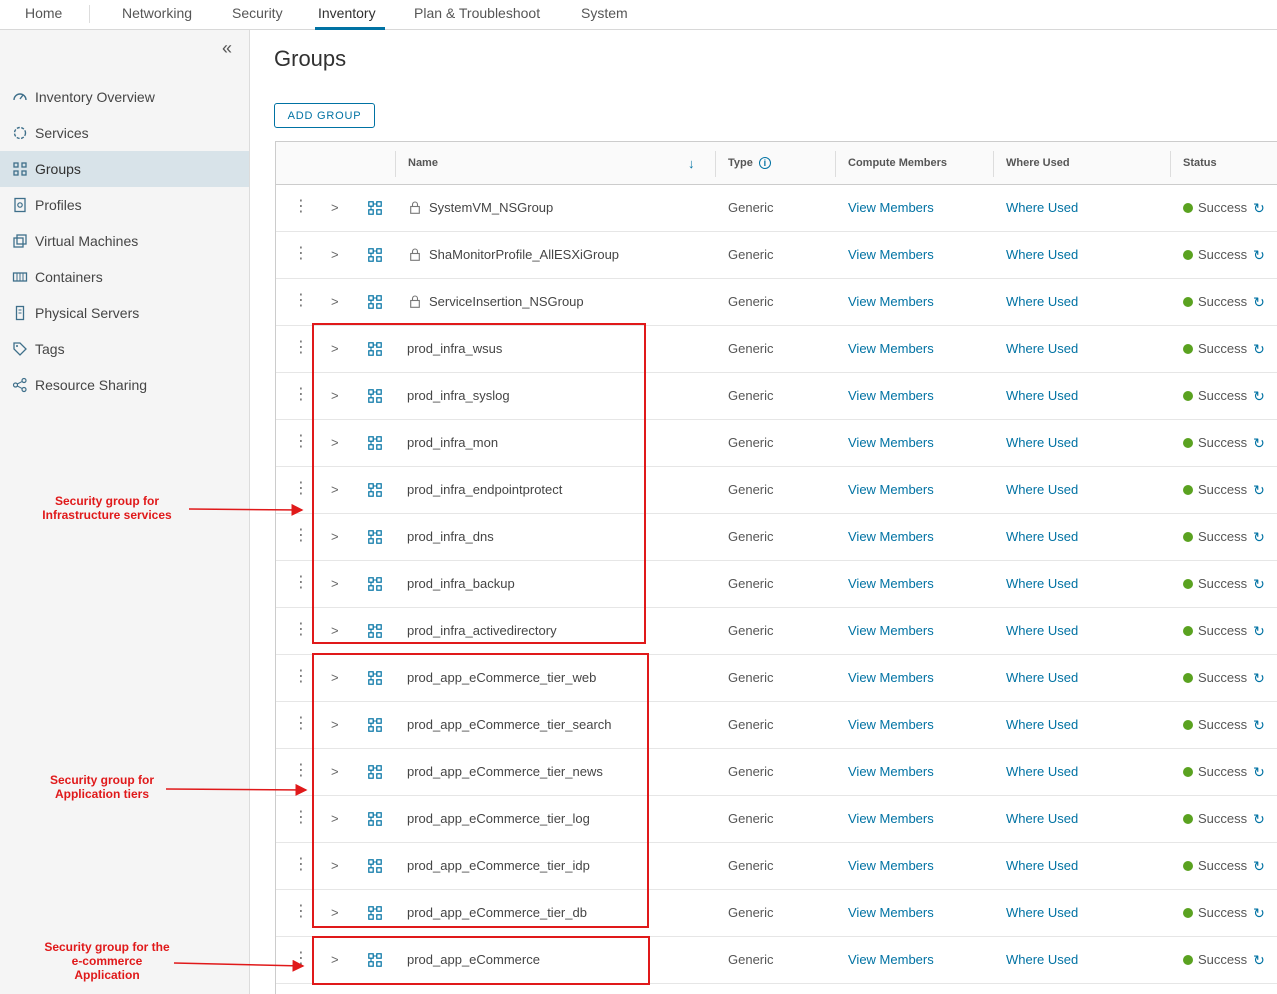 The height and width of the screenshot is (994, 1277). I want to click on column-header-status: Status, so click(1194, 163).